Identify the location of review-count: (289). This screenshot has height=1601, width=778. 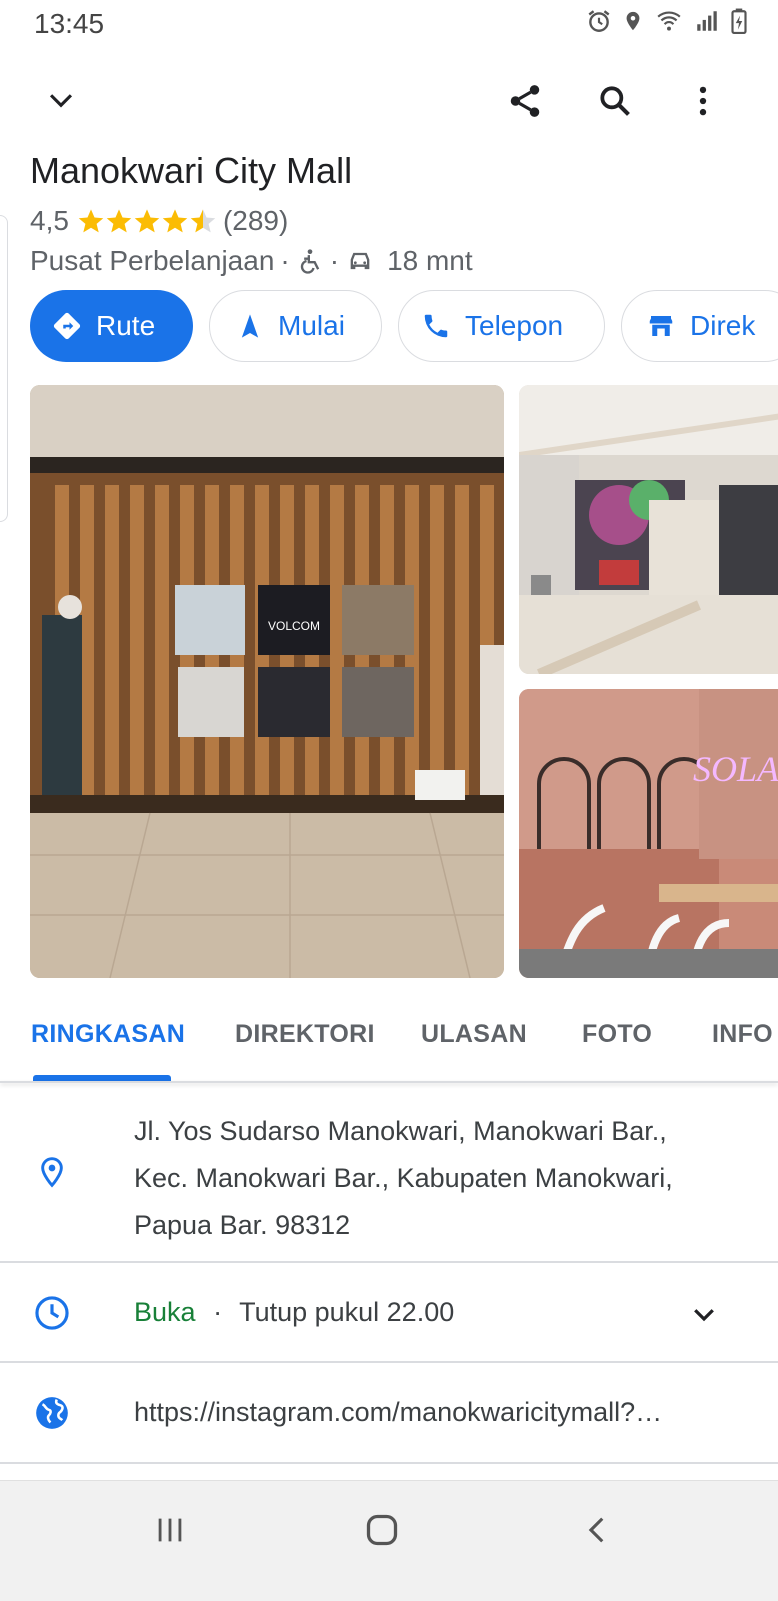
(255, 220).